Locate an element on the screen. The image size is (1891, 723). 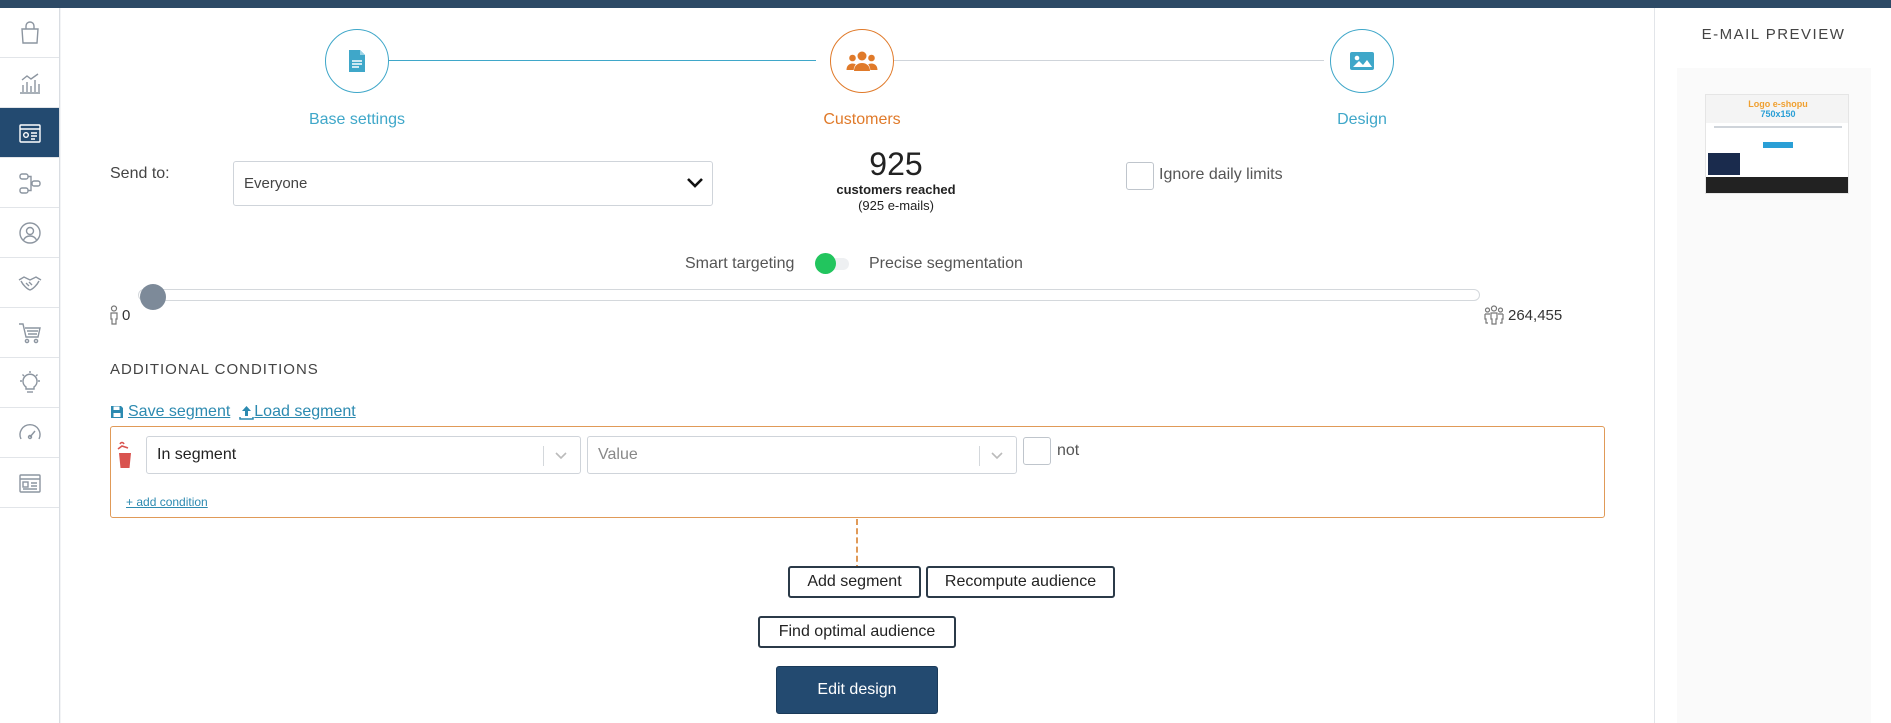
step-label: Base settings is located at coordinates (357, 119).